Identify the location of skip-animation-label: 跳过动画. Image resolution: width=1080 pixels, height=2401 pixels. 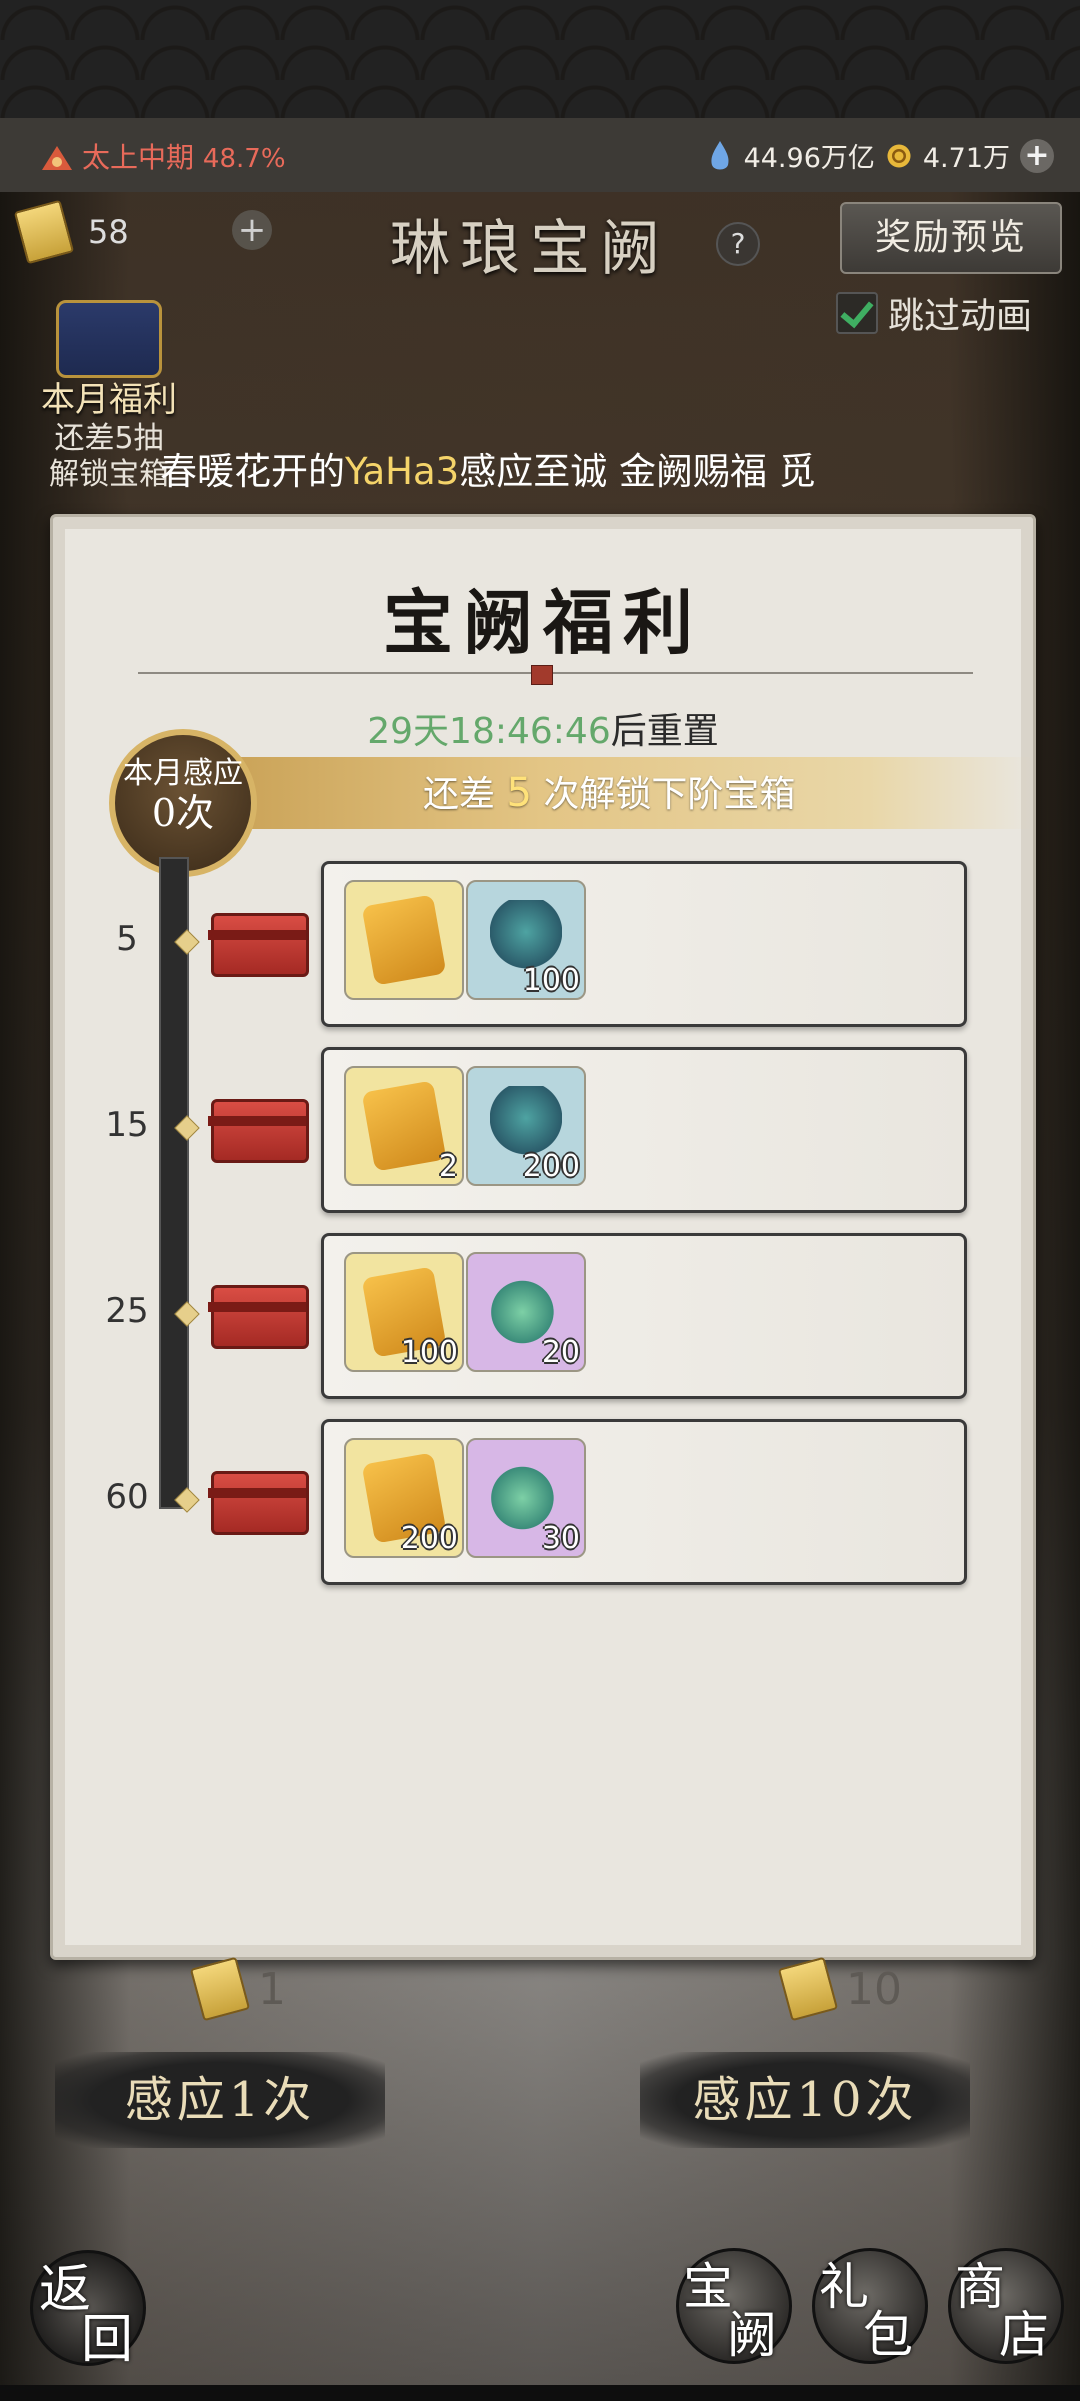
(960, 316).